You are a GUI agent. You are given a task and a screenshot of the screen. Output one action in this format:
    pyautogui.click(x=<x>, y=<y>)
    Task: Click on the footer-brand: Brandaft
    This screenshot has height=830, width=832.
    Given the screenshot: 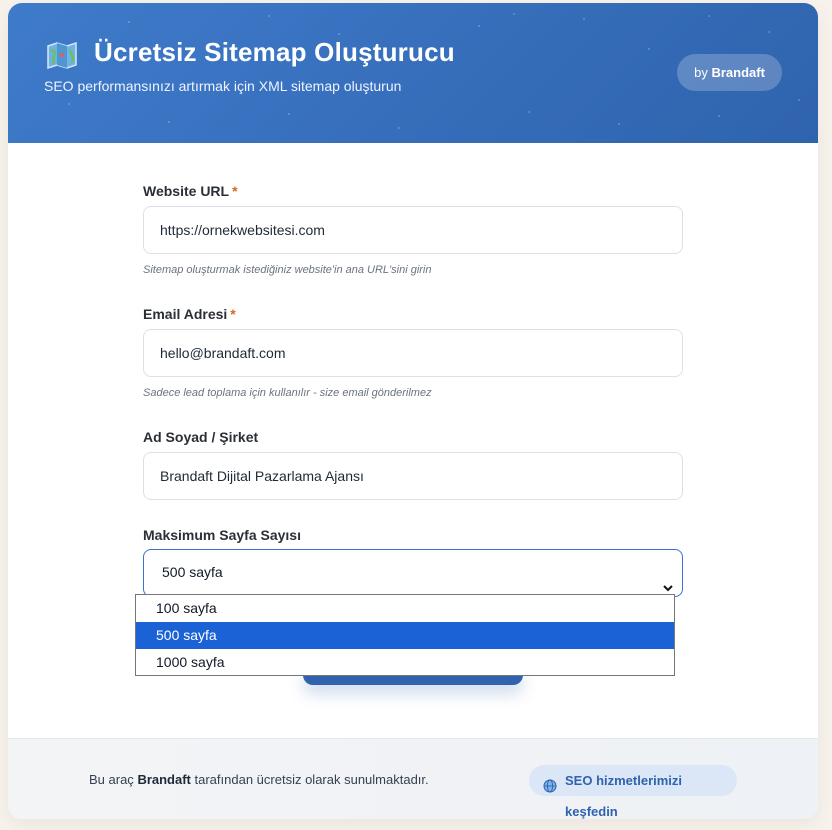 What is the action you would take?
    pyautogui.click(x=164, y=779)
    